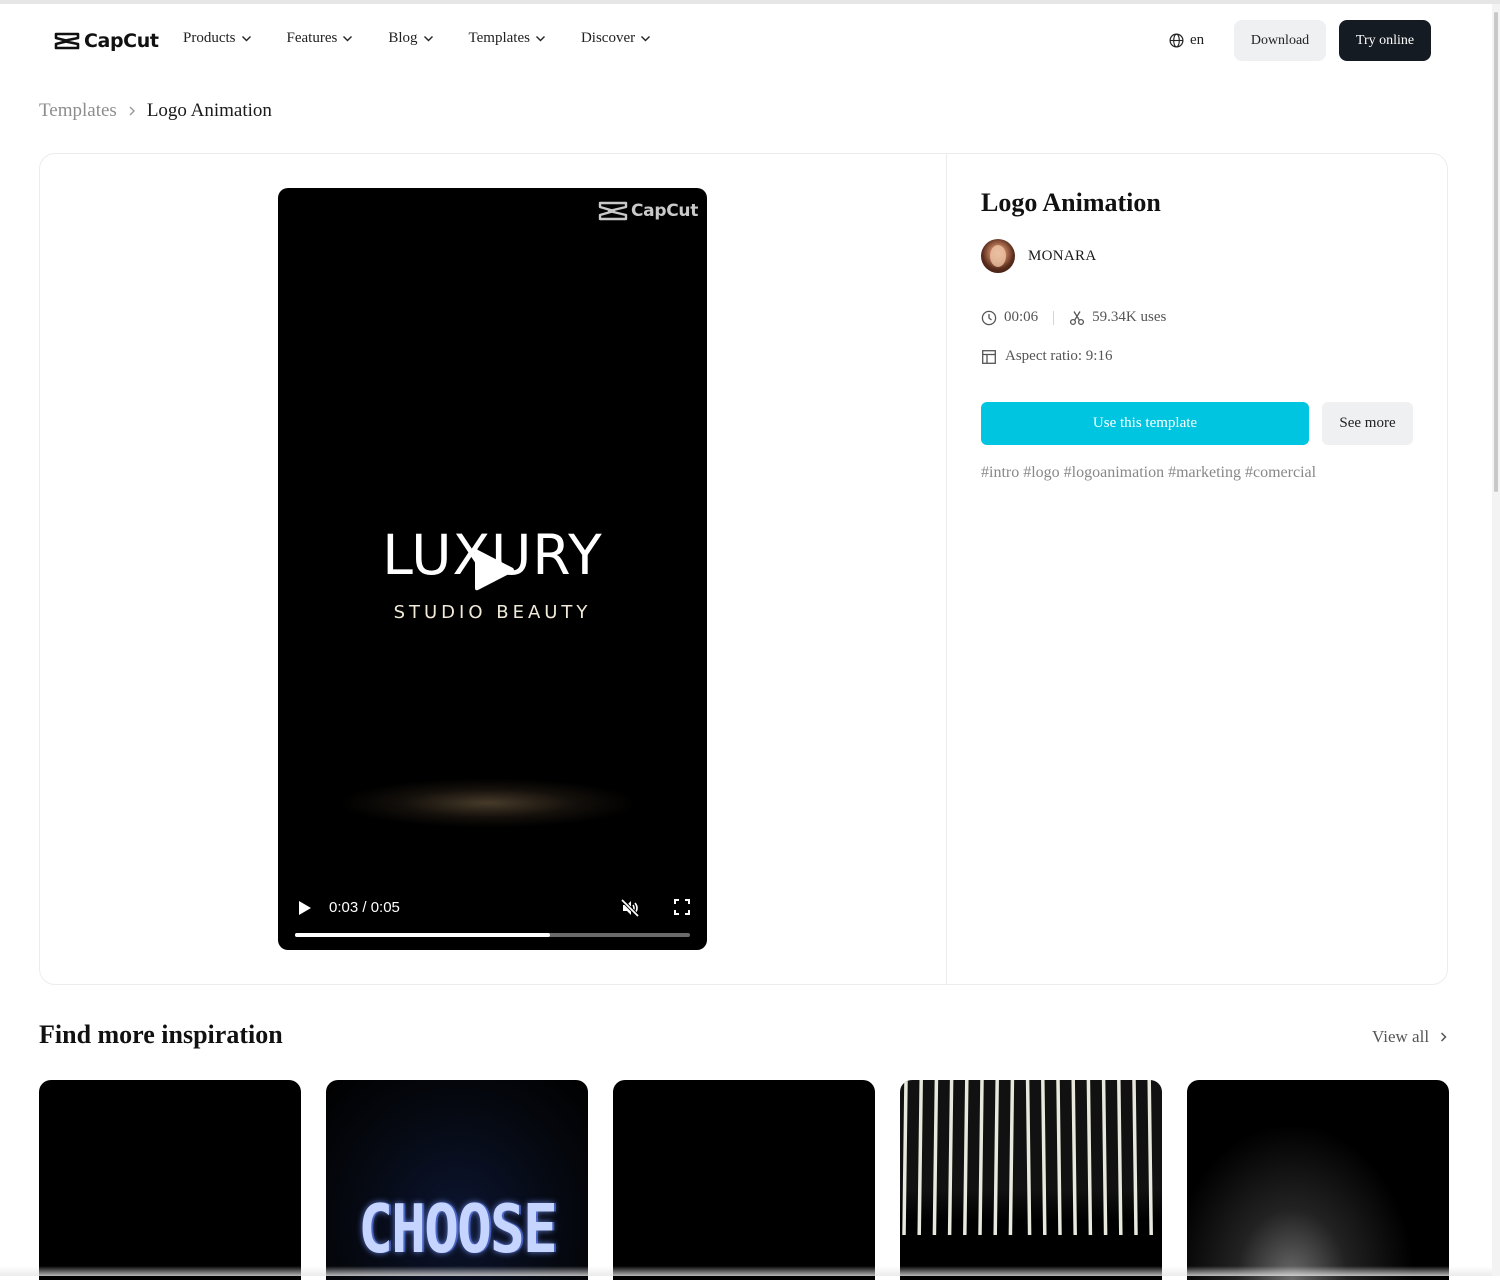 The image size is (1500, 1280). What do you see at coordinates (78, 111) in the screenshot?
I see `breadcrumb-templates-link: Templates` at bounding box center [78, 111].